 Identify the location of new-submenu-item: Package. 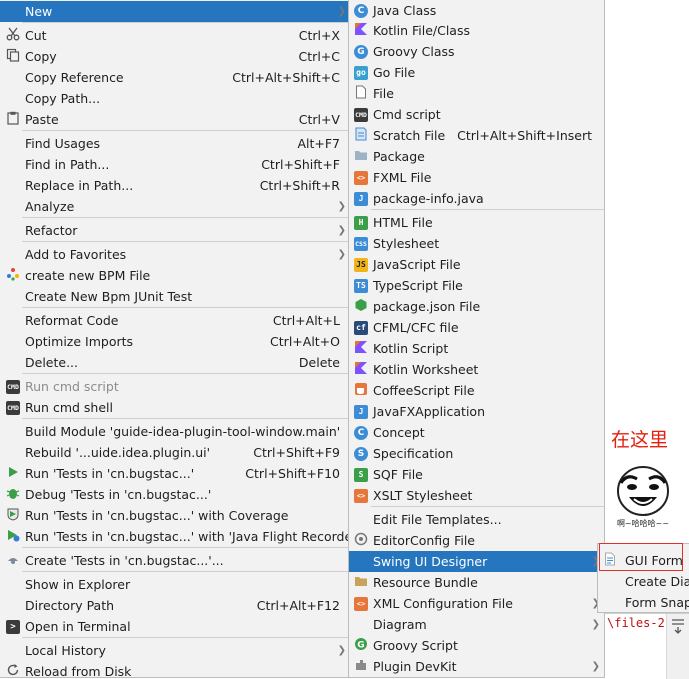
(476, 156).